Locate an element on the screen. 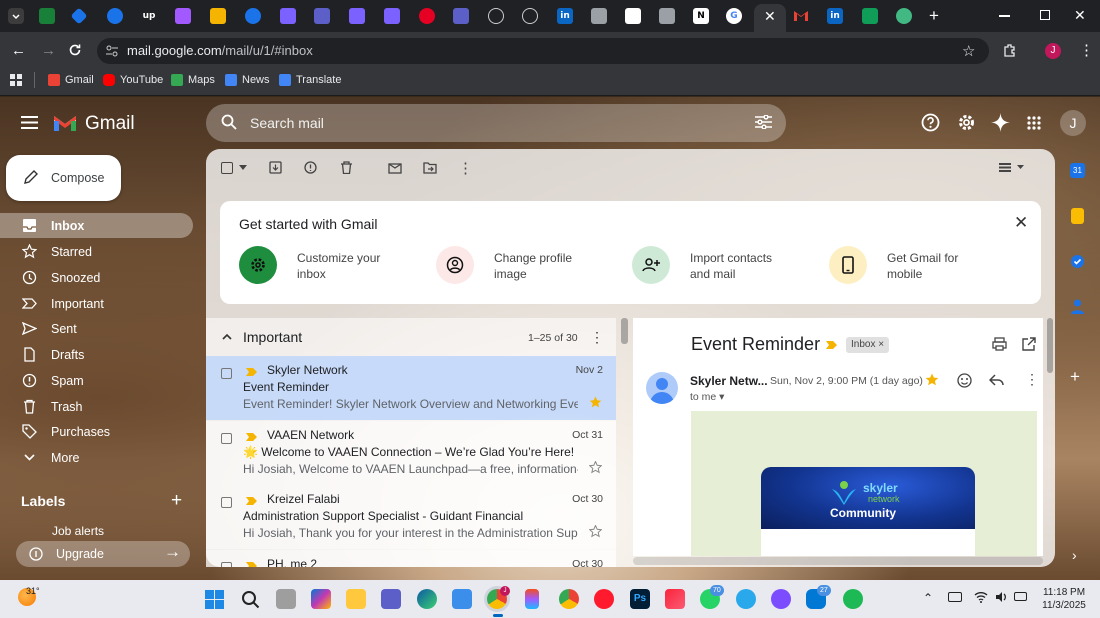 This screenshot has width=1100, height=618. list-scrollbar is located at coordinates (624, 331).